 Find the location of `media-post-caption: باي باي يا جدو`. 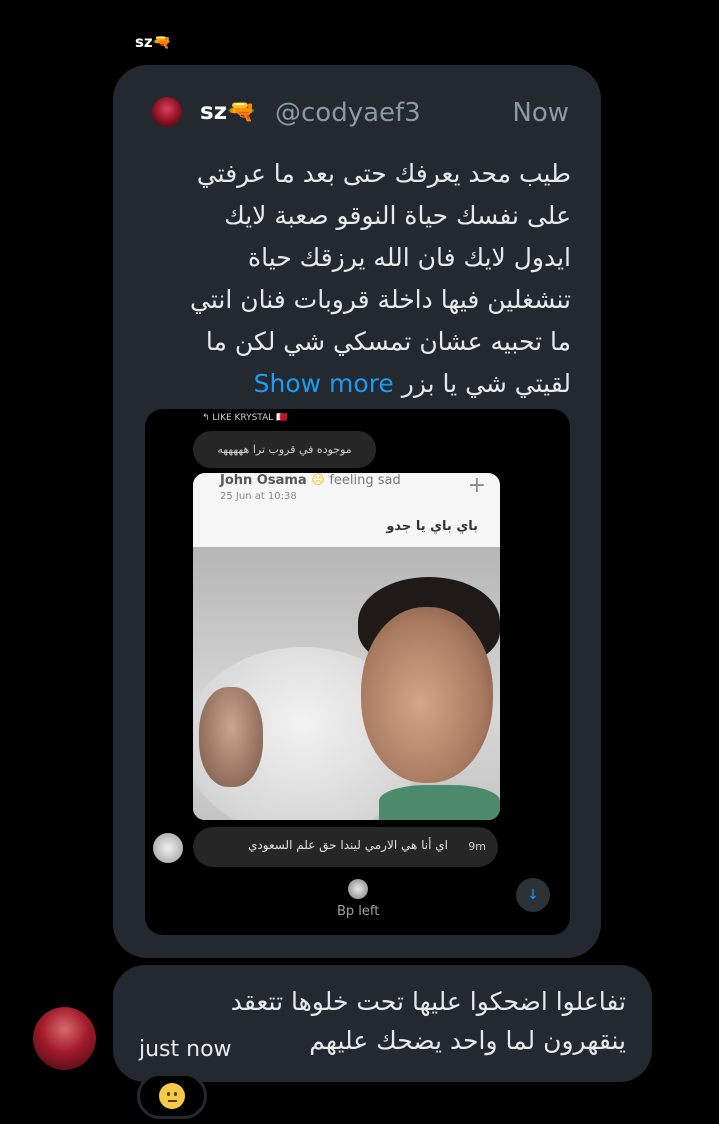

media-post-caption: باي باي يا جدو is located at coordinates (432, 526).